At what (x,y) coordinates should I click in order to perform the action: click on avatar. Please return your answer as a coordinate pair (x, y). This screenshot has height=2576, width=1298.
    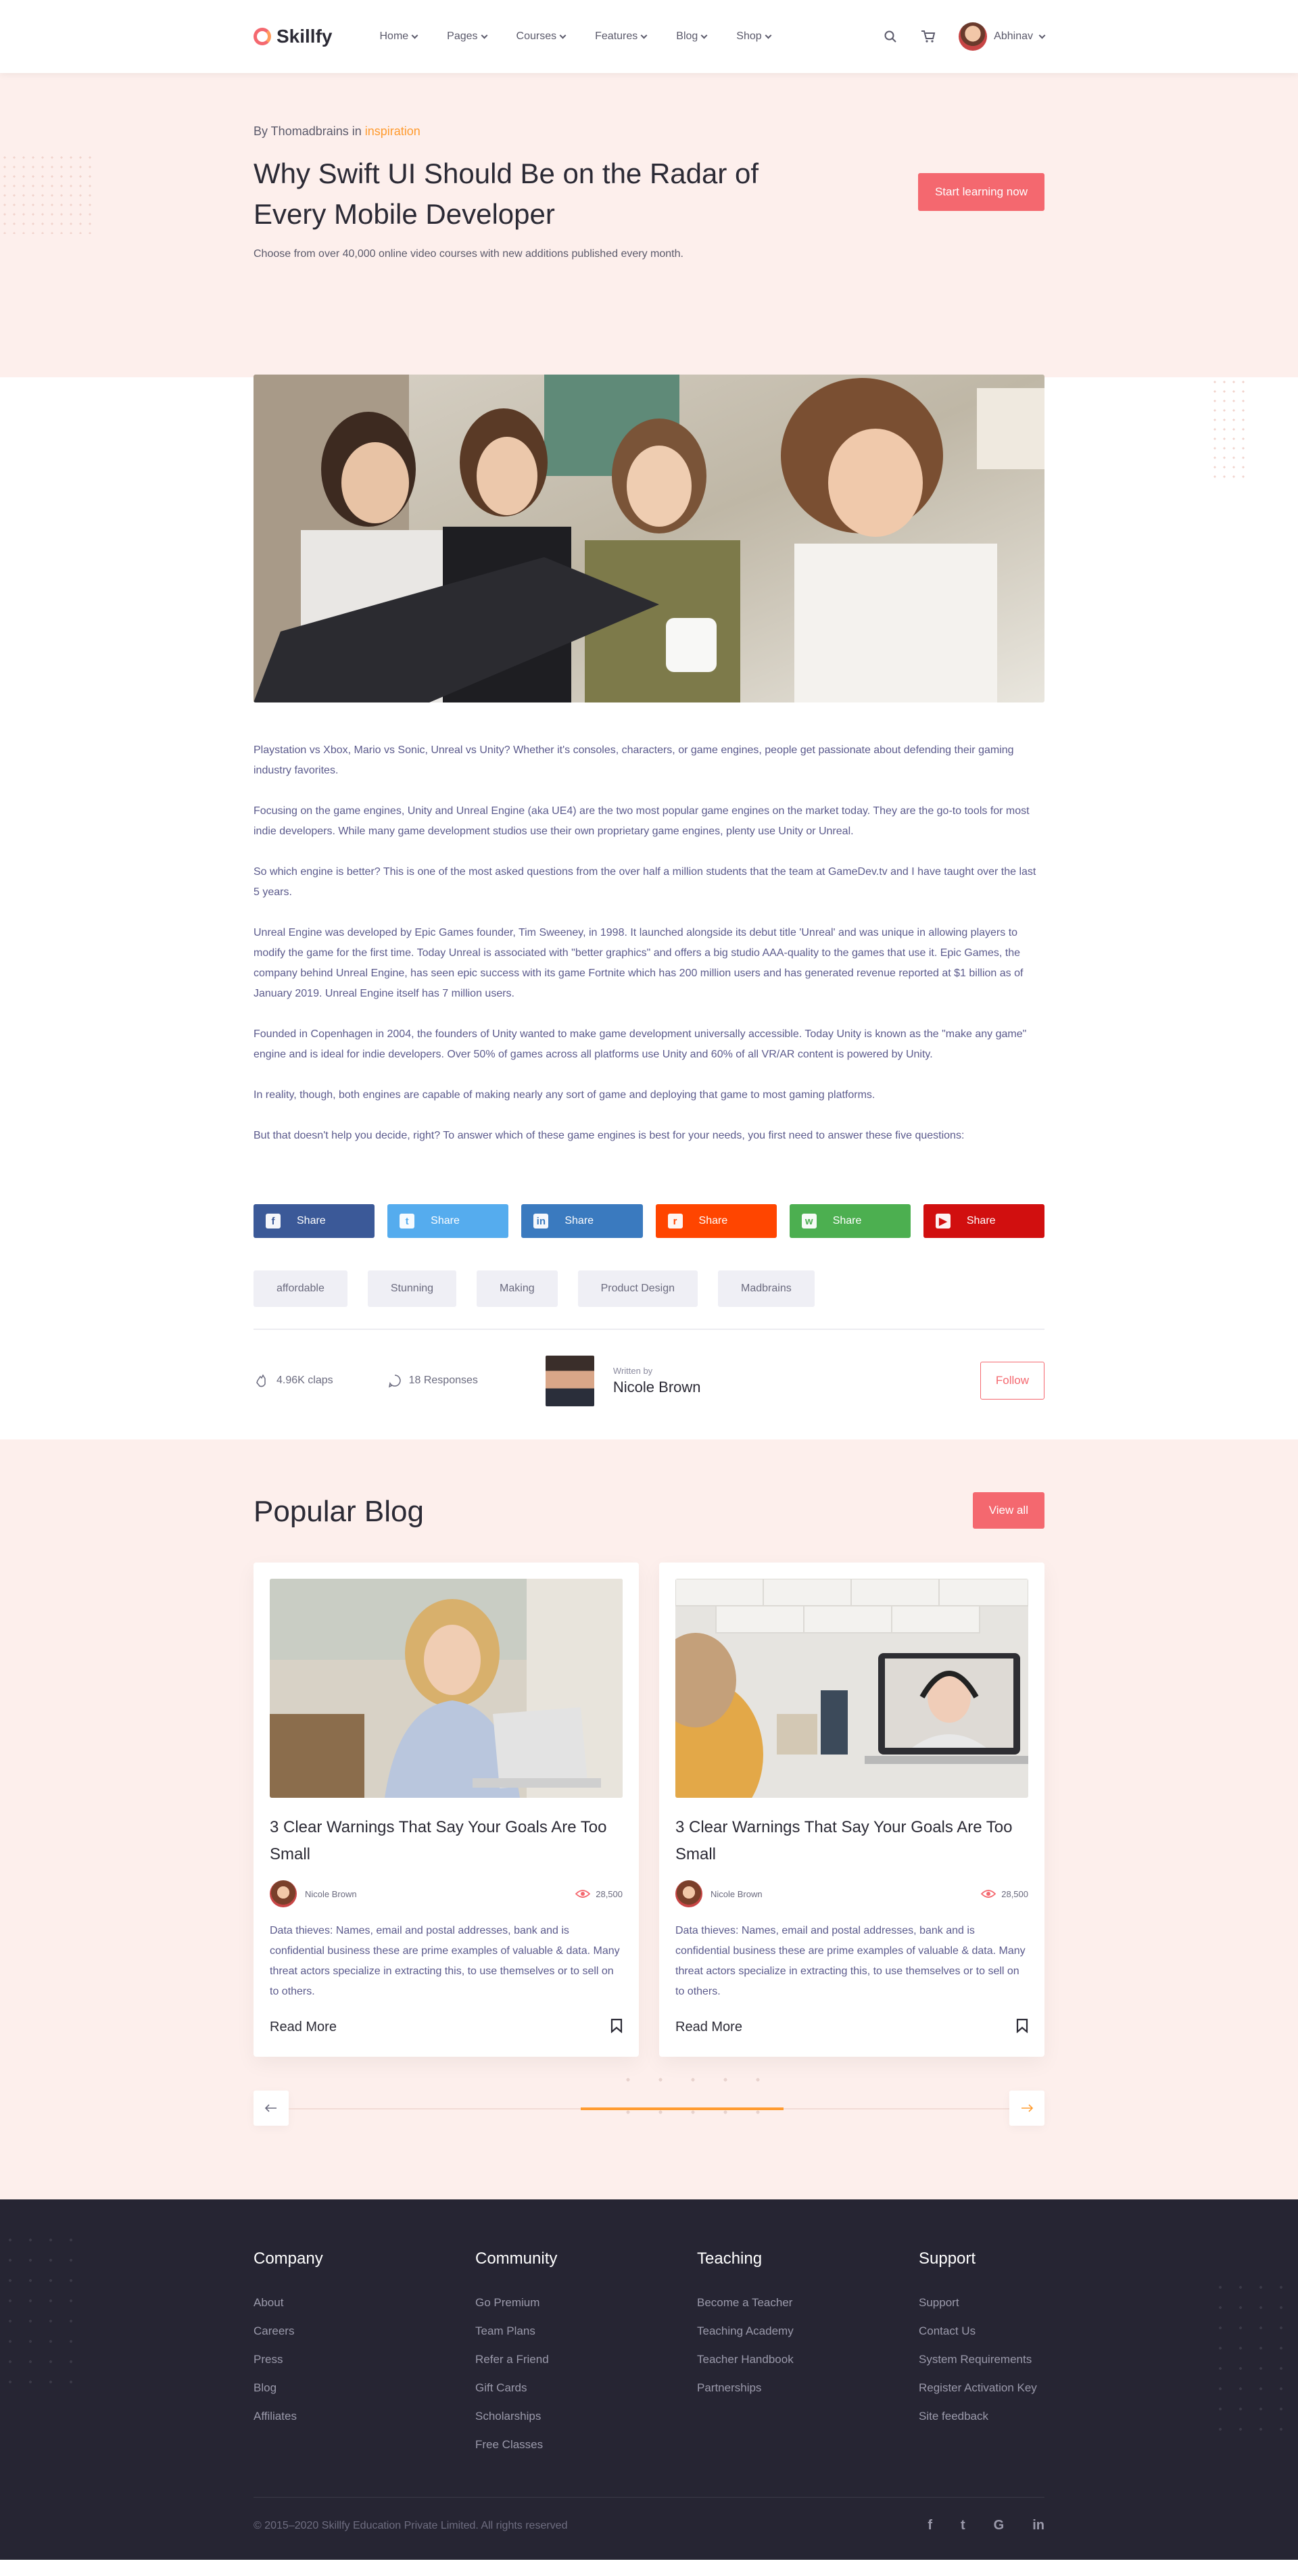
    Looking at the image, I should click on (283, 1893).